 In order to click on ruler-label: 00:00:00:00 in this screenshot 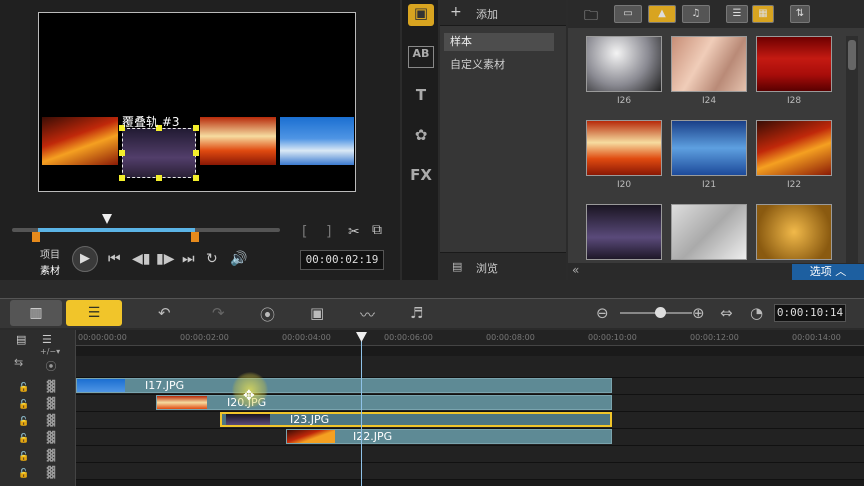, I will do `click(102, 337)`.